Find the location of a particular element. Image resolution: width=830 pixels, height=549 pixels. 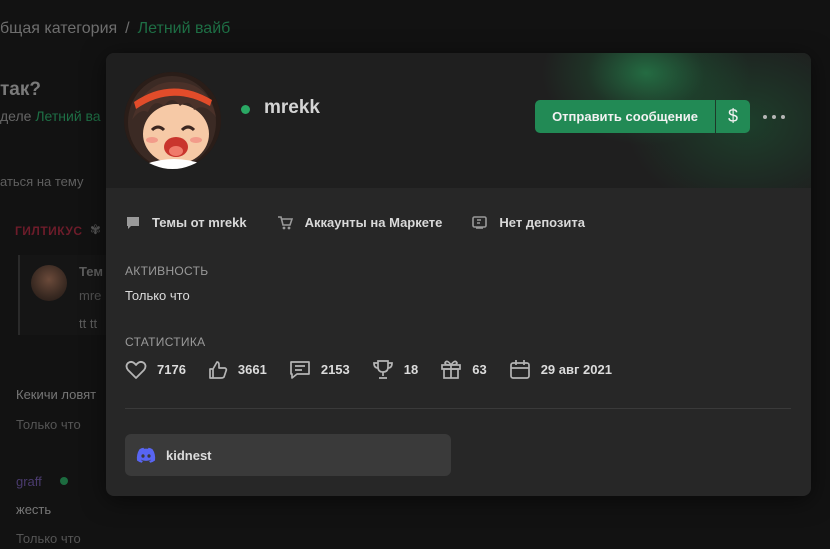

quote-author: mre is located at coordinates (90, 295).